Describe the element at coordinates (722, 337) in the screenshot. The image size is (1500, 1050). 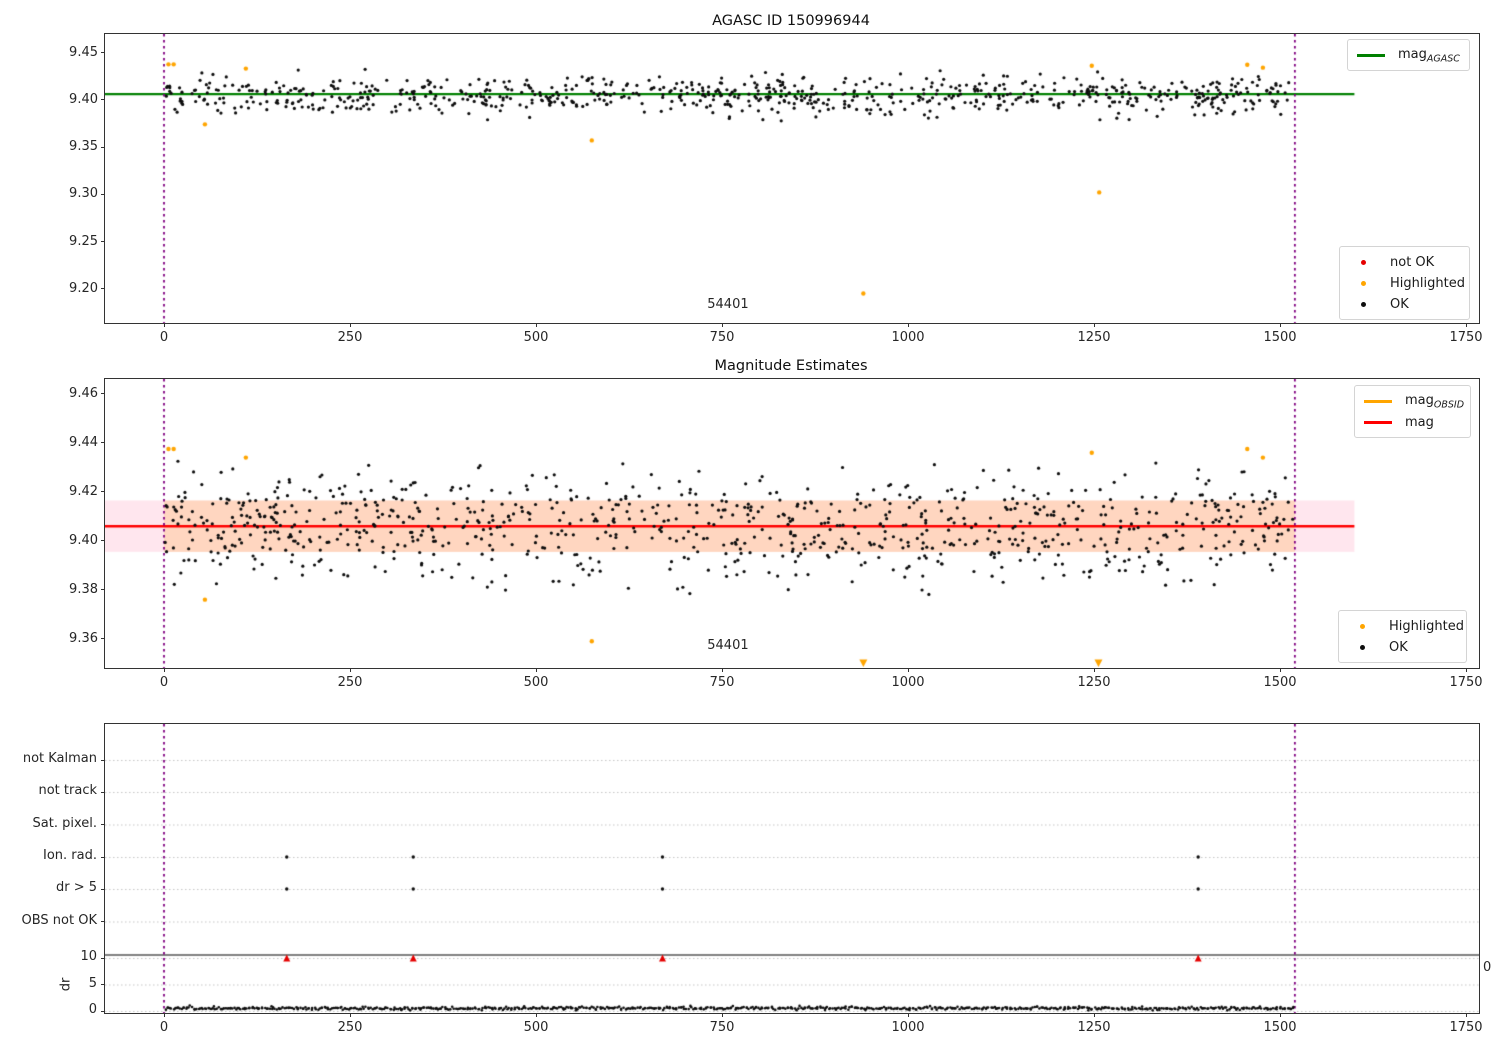
I see `x-tick-label: 750` at that location.